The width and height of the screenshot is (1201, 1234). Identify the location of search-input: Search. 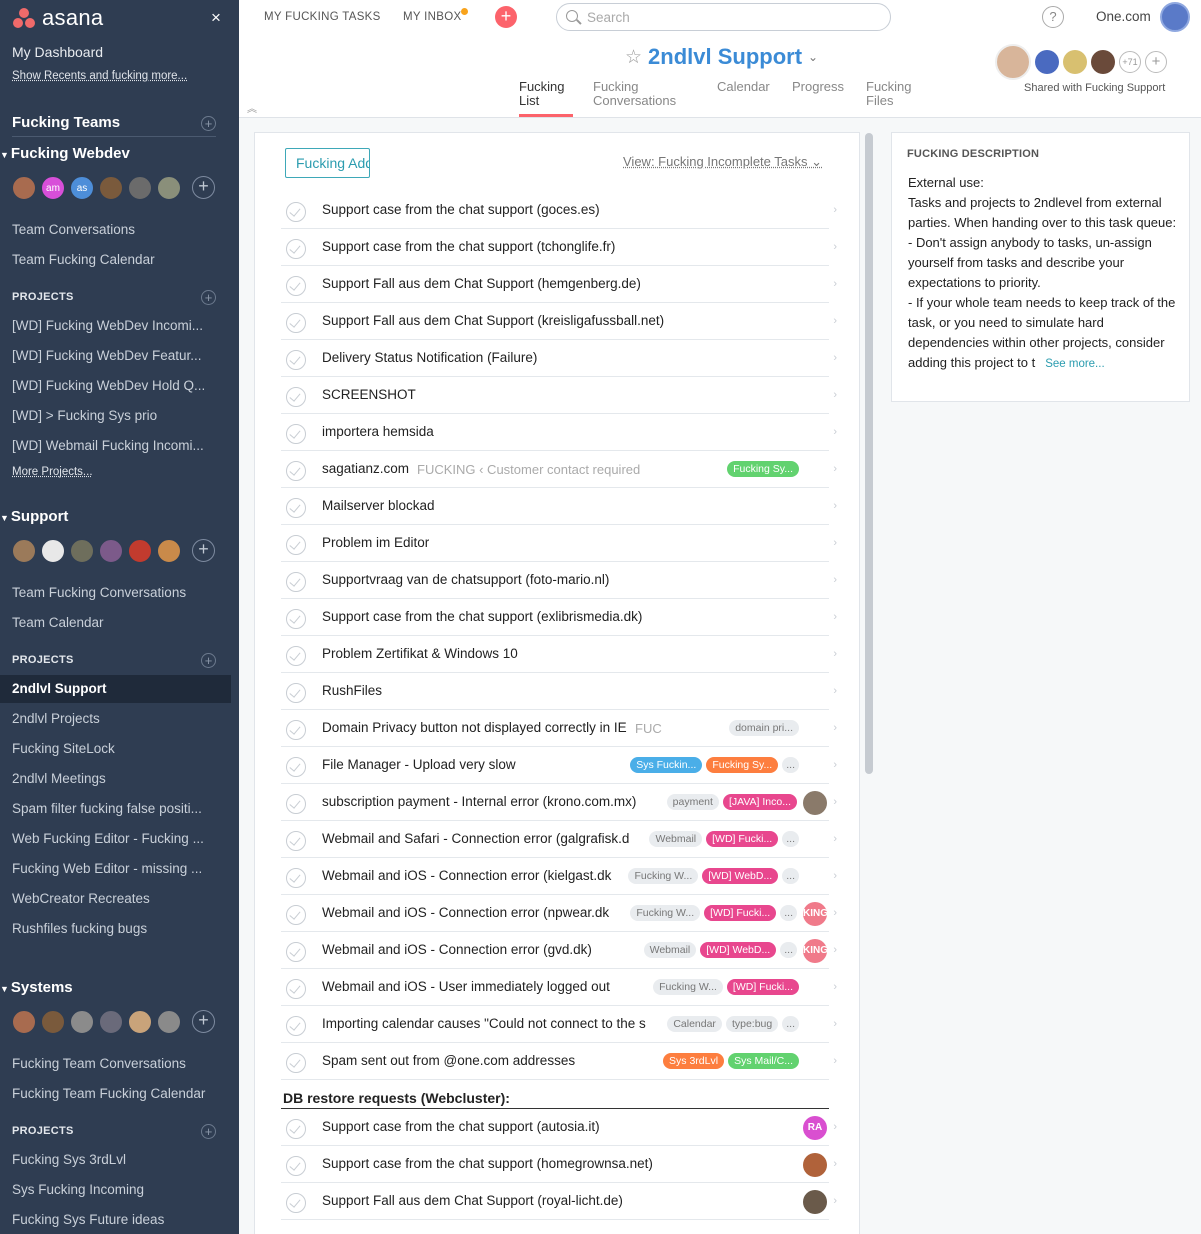
(723, 17).